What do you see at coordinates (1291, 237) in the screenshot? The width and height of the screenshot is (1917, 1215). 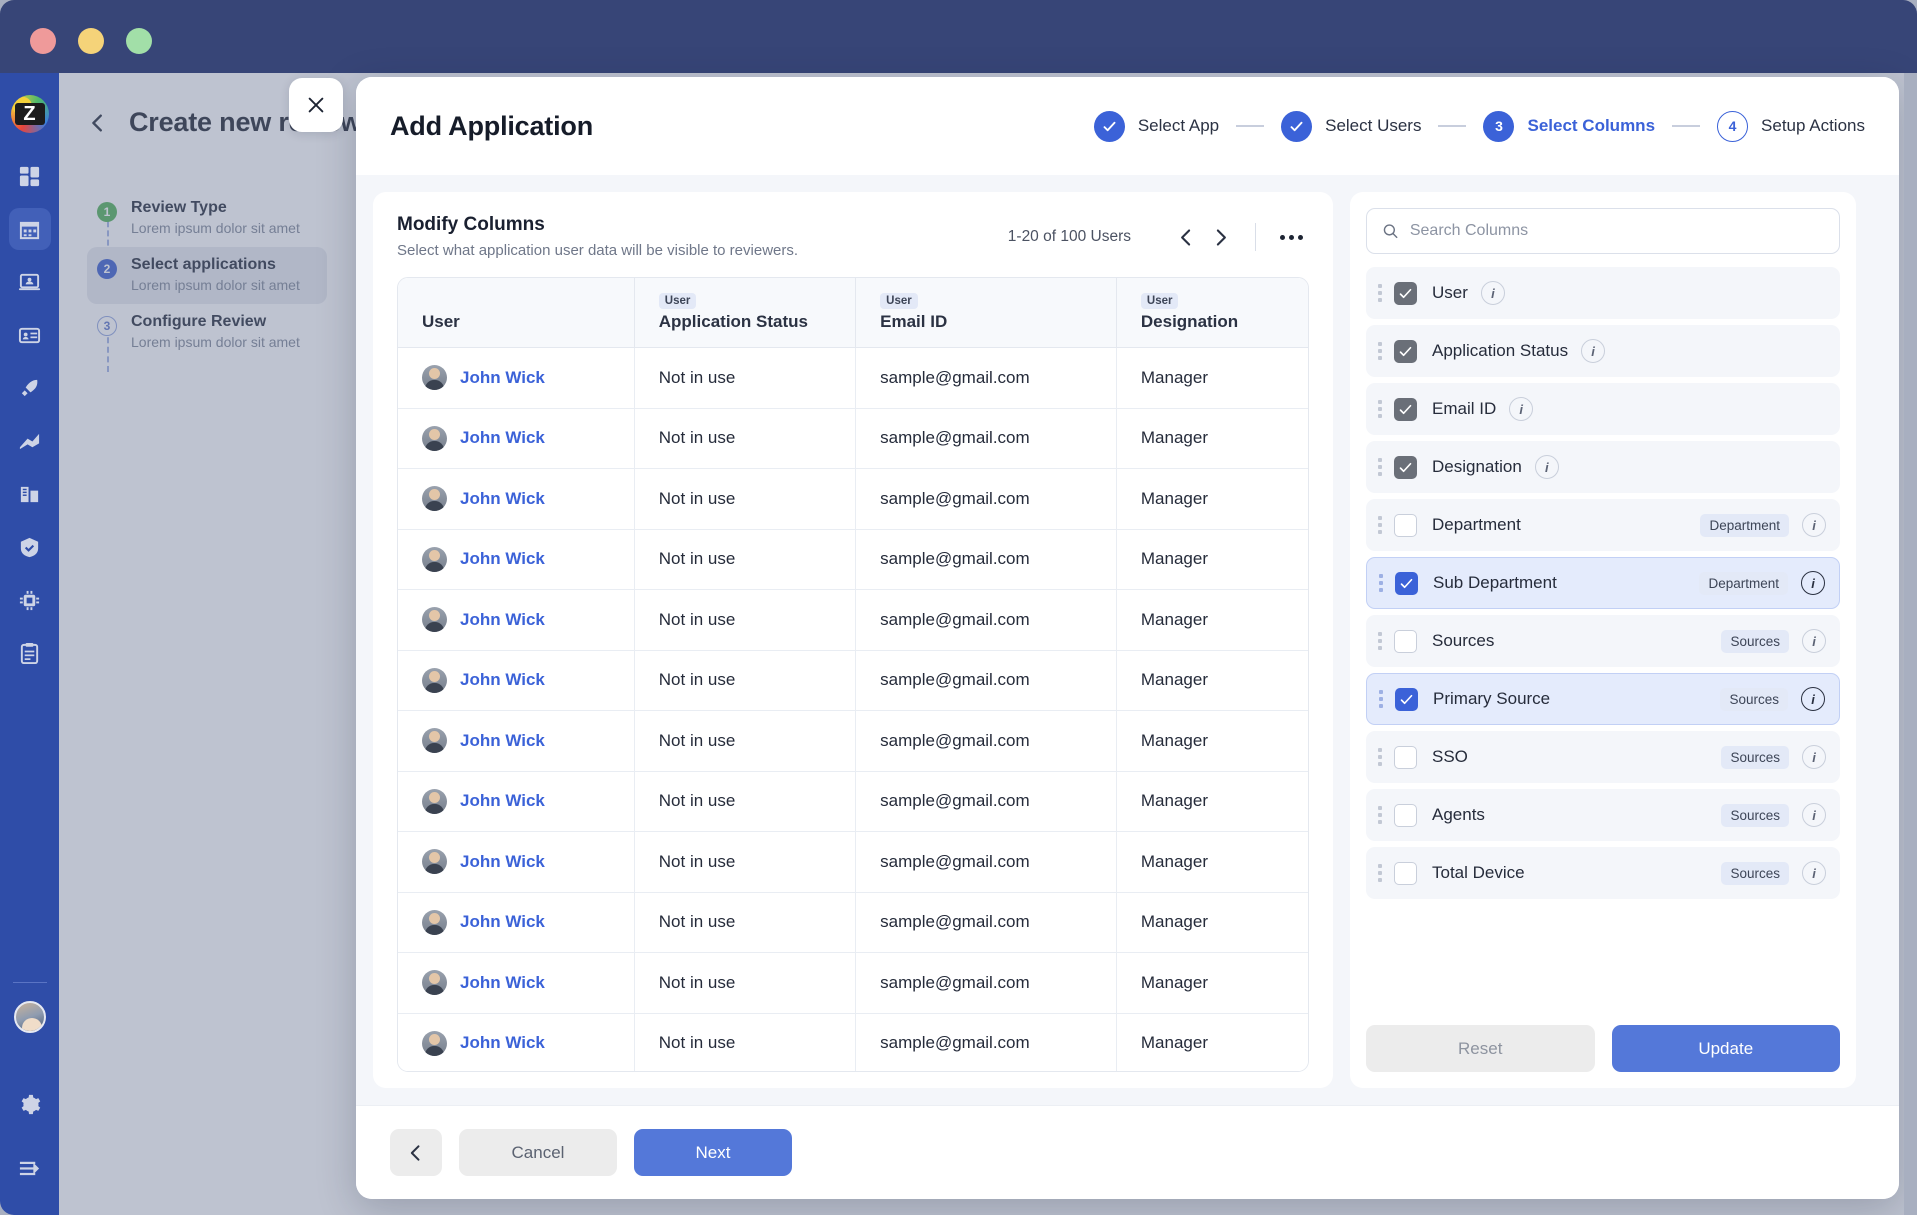 I see `more-options-button` at bounding box center [1291, 237].